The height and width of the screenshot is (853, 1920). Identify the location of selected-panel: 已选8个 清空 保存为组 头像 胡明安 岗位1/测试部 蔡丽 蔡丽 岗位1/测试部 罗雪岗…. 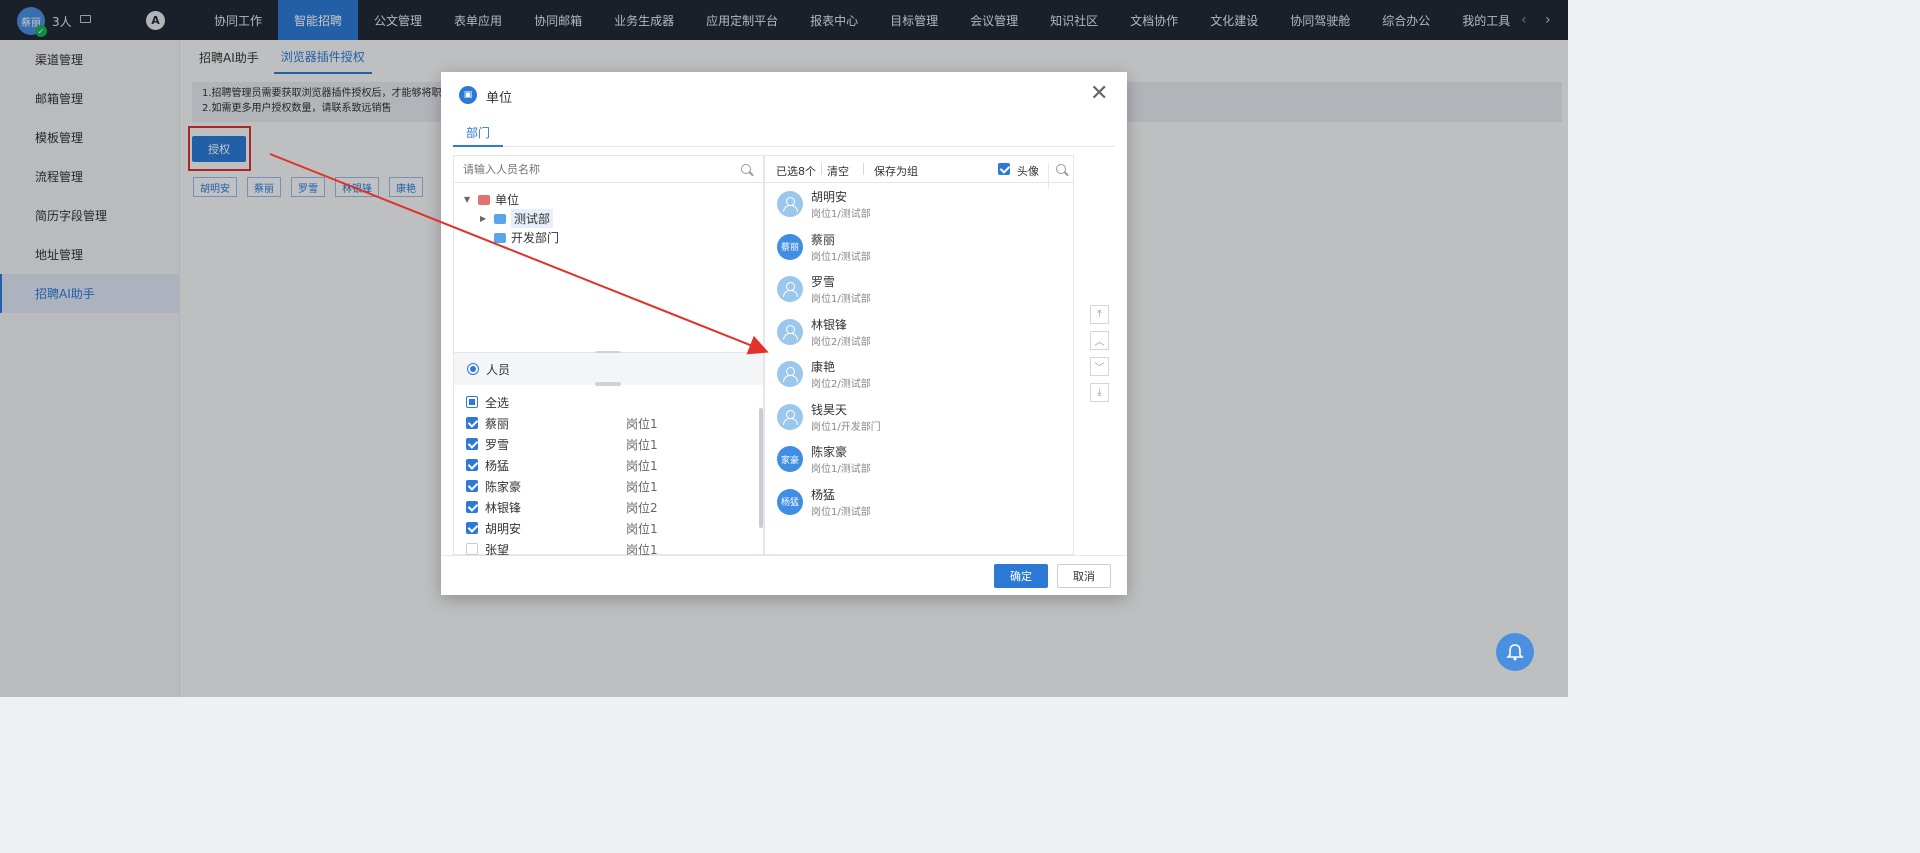
(919, 355).